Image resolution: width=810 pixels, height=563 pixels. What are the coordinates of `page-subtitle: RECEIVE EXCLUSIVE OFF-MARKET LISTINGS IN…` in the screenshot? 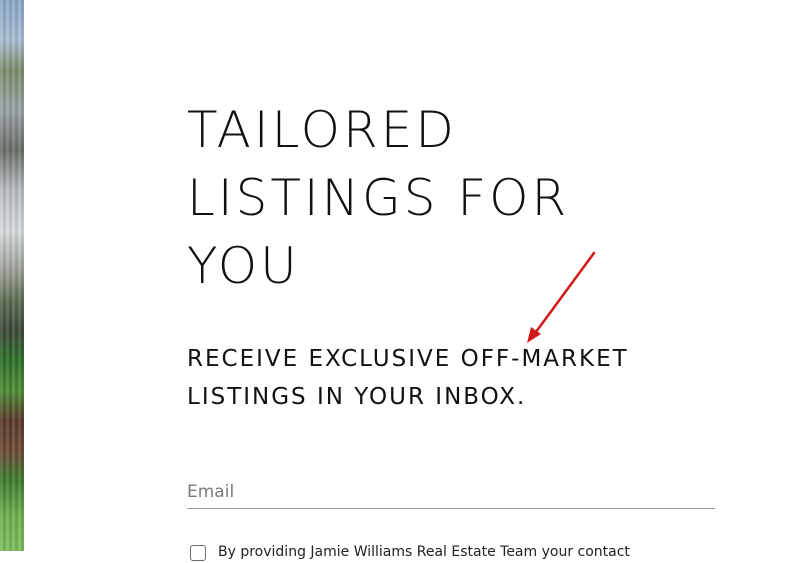 It's located at (408, 378).